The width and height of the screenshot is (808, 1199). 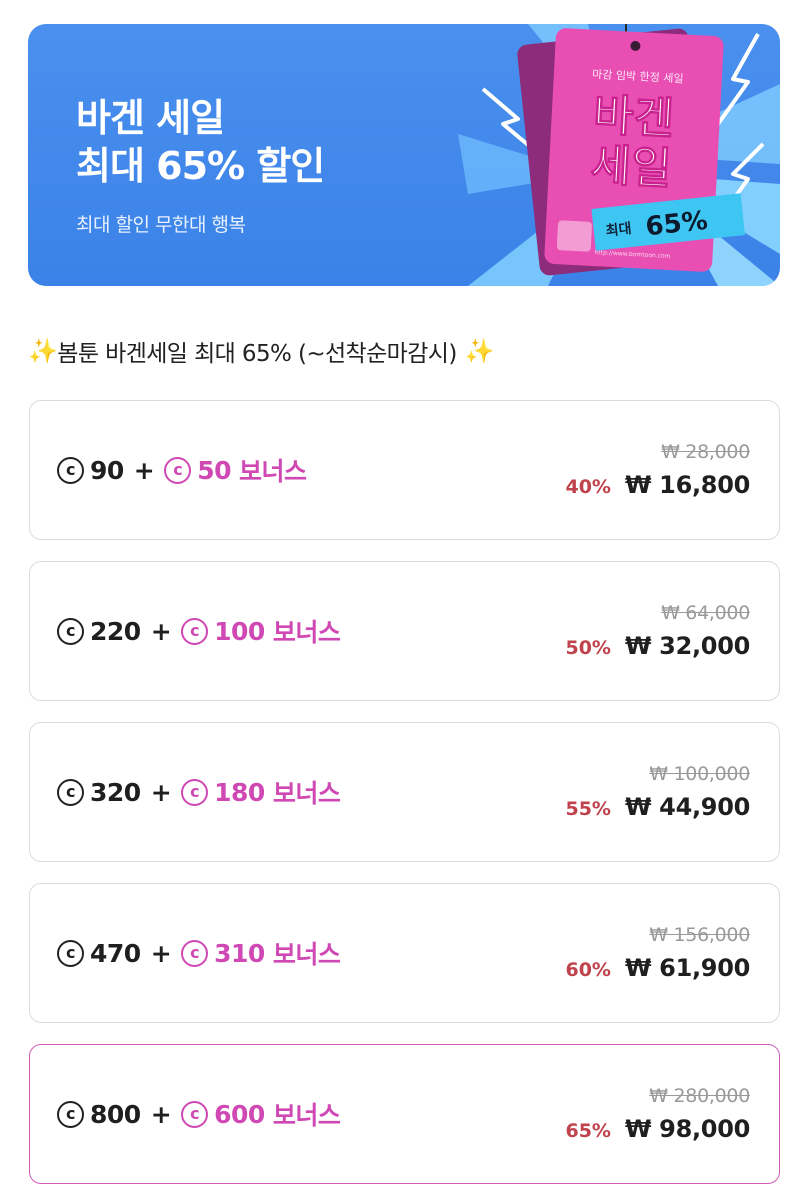 What do you see at coordinates (115, 953) in the screenshot?
I see `base-coins: 470` at bounding box center [115, 953].